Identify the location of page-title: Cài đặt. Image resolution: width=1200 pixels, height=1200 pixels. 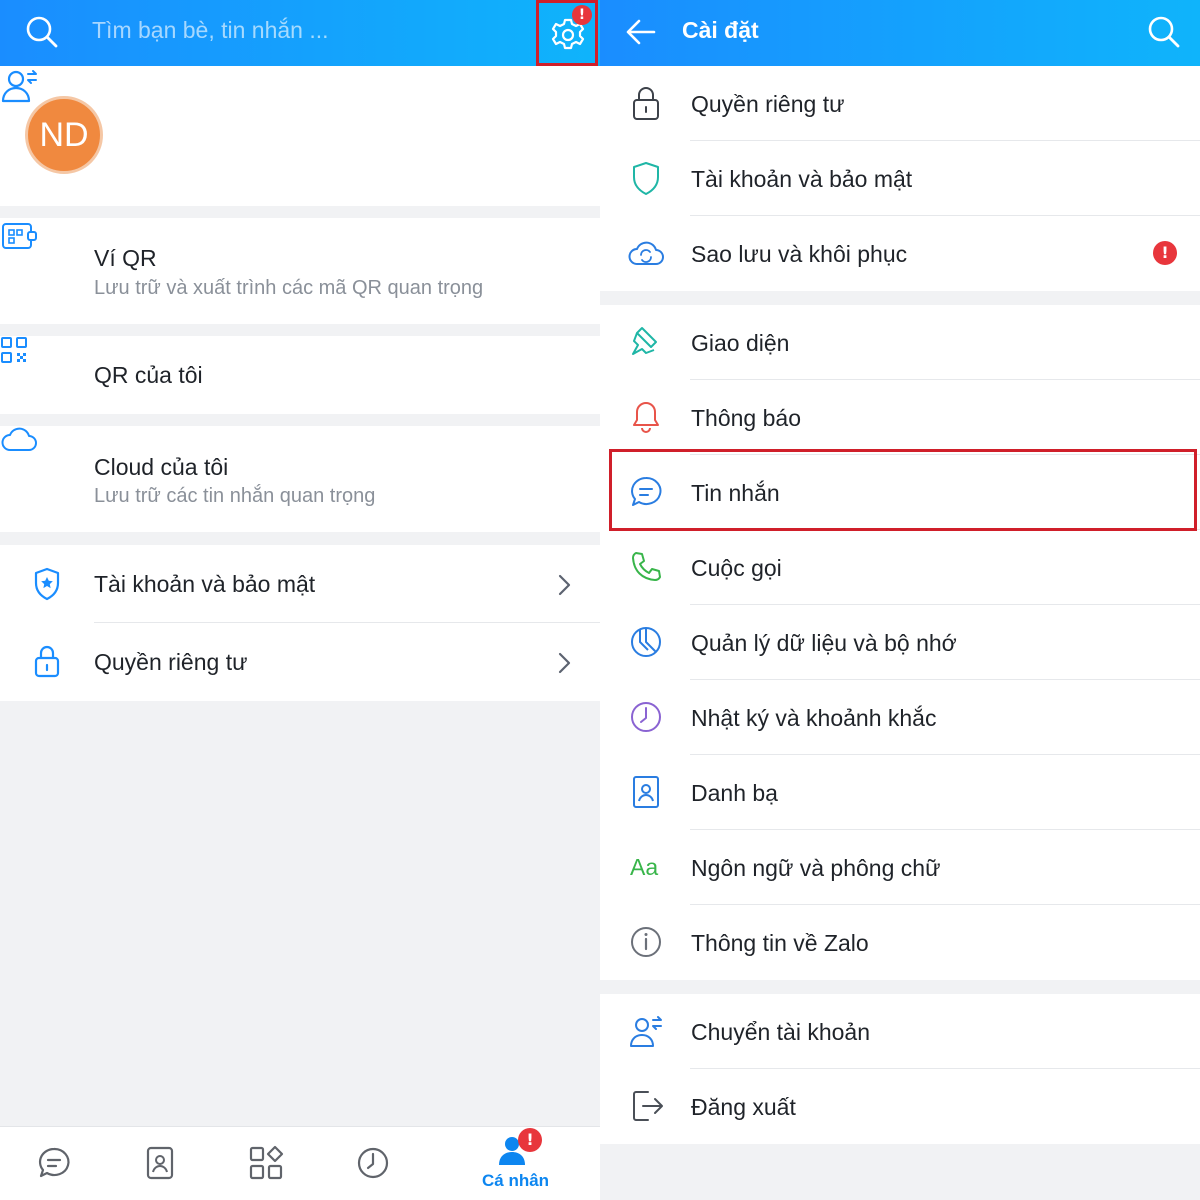
(720, 30).